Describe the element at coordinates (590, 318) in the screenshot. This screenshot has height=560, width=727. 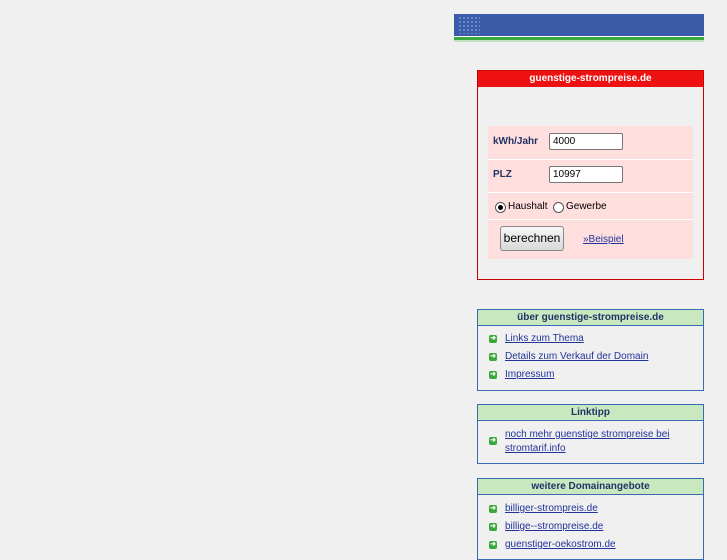
I see `about-box-title: über guenstige-strompreise.de` at that location.